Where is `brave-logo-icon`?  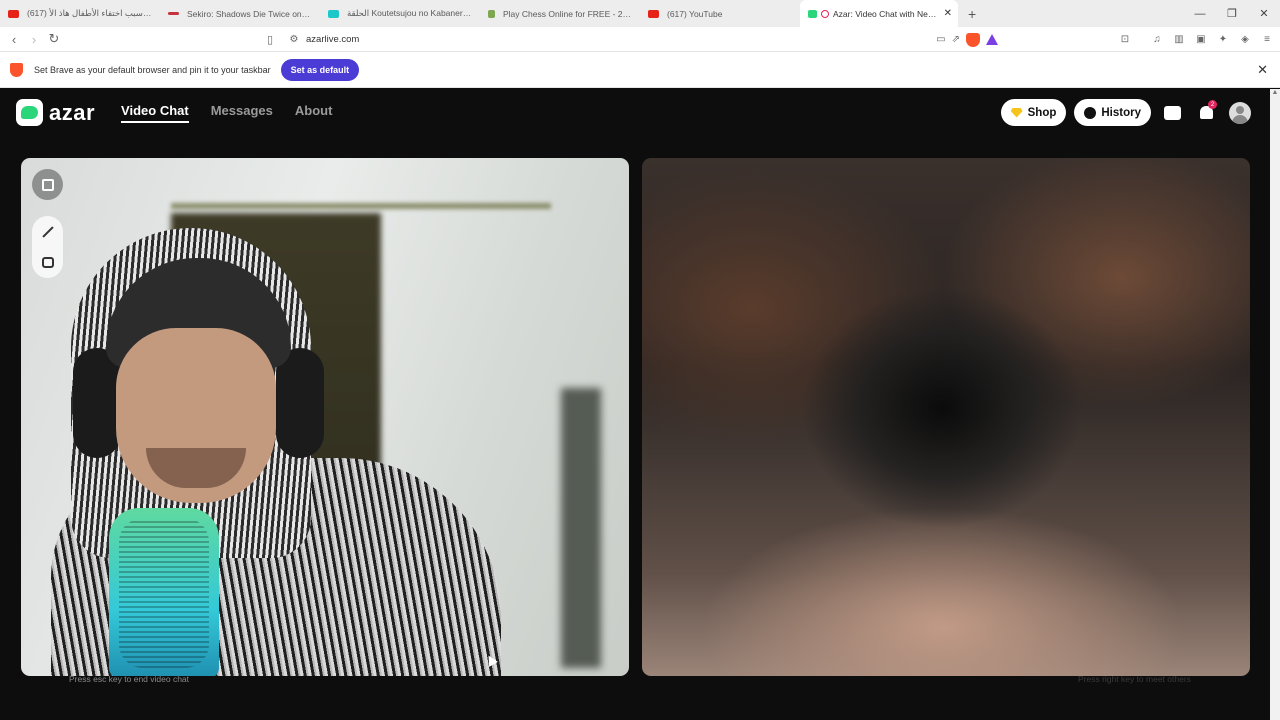 brave-logo-icon is located at coordinates (16, 69).